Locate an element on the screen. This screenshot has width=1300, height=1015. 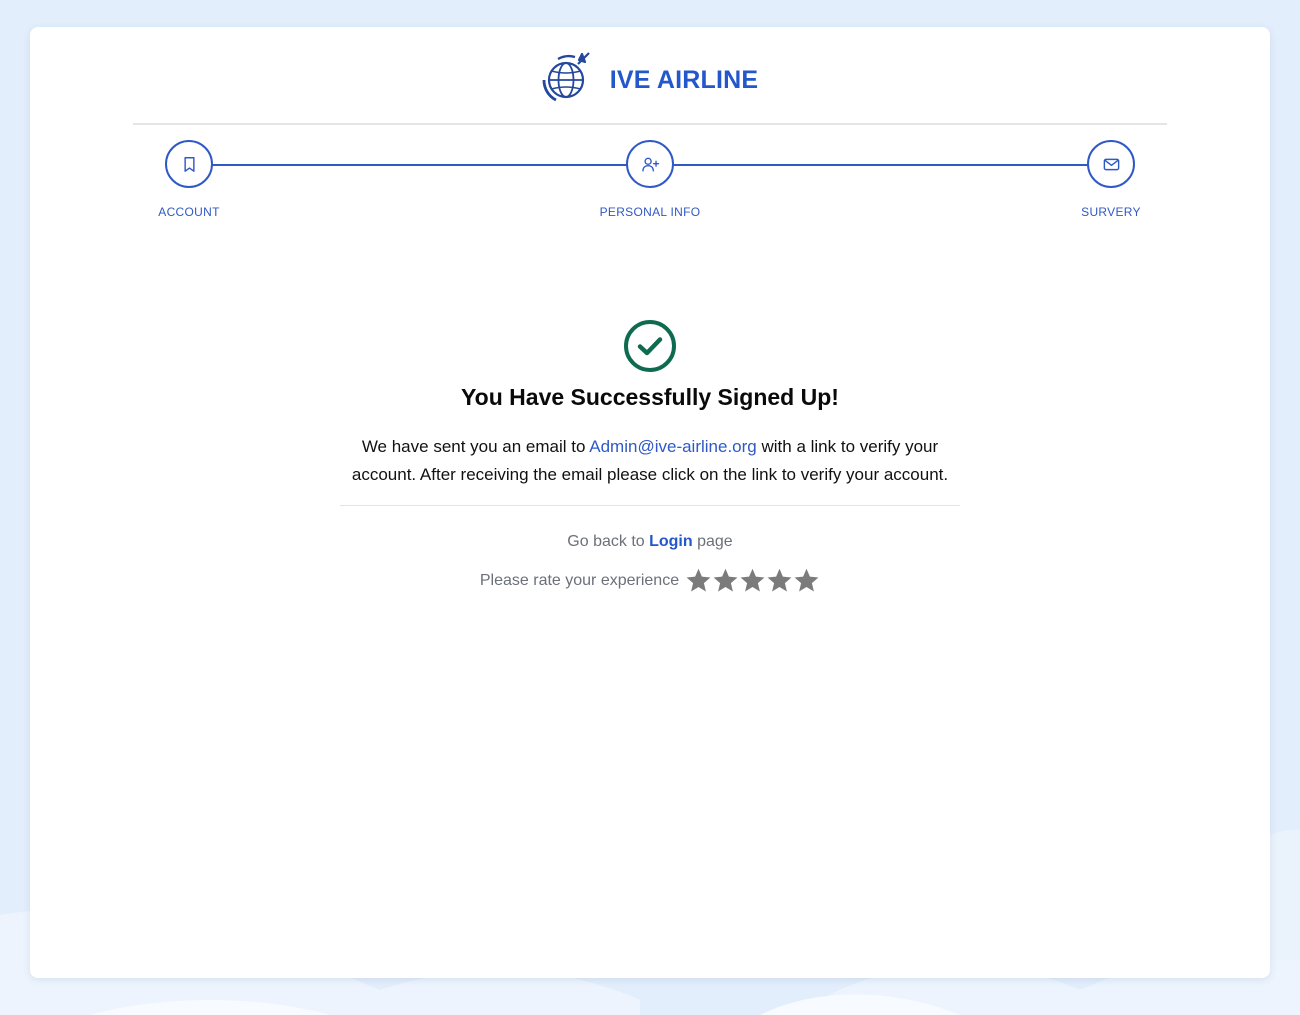
progress-stepper: ACCOUNT PERSONAL INFO SURVERY is located at coordinates (650, 195).